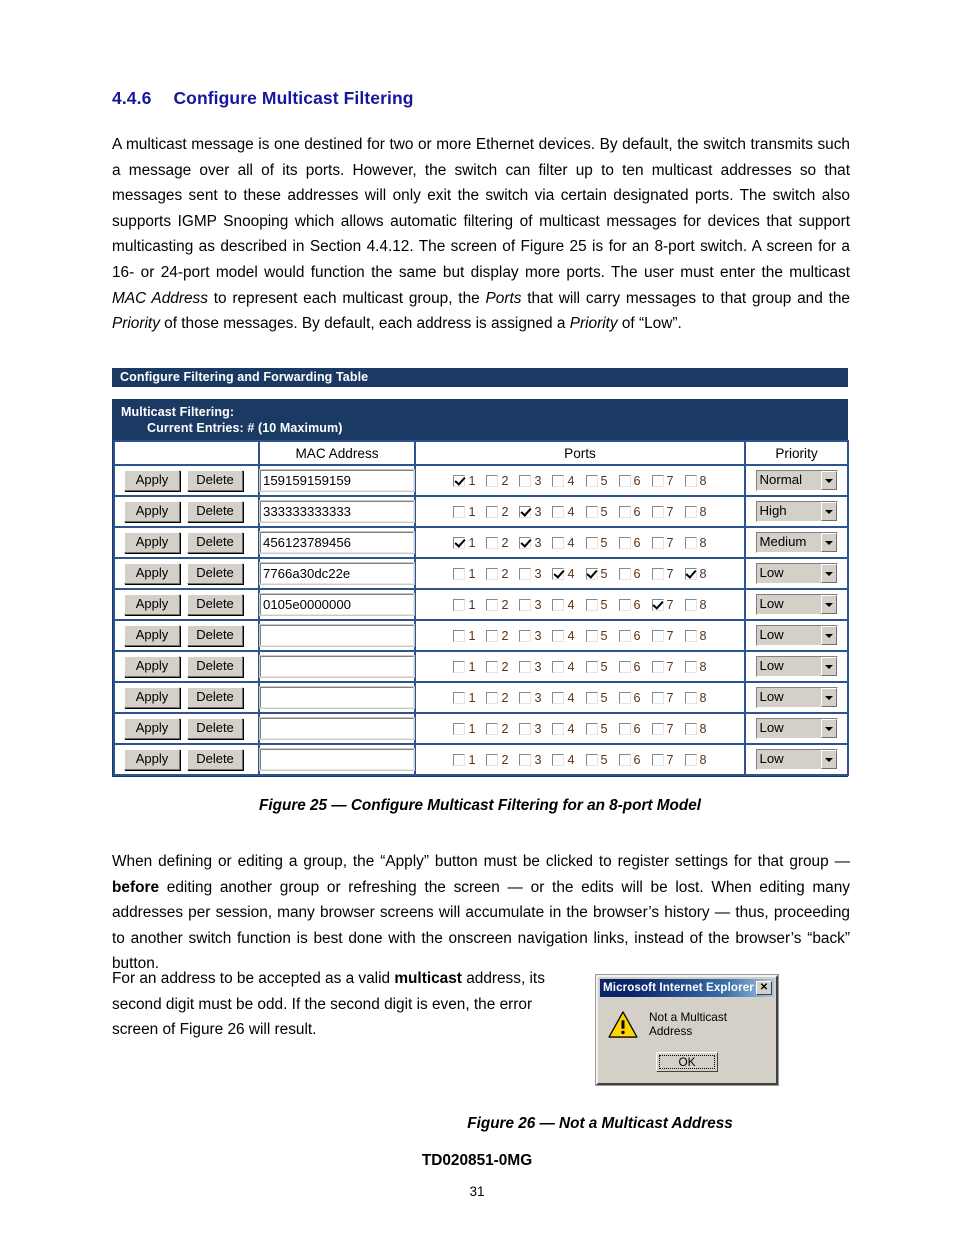 The image size is (954, 1235). What do you see at coordinates (687, 1062) in the screenshot?
I see `ok-button: OK` at bounding box center [687, 1062].